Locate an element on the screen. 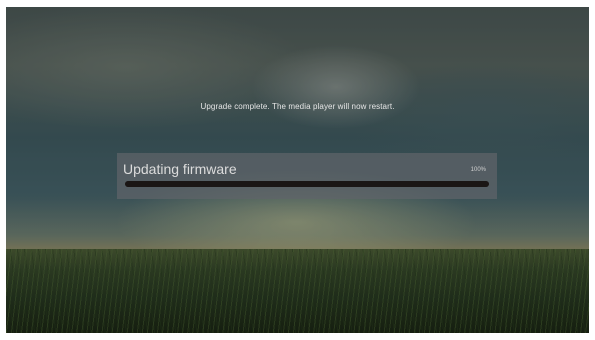 The width and height of the screenshot is (595, 340). progress-title: Updating firmware is located at coordinates (180, 169).